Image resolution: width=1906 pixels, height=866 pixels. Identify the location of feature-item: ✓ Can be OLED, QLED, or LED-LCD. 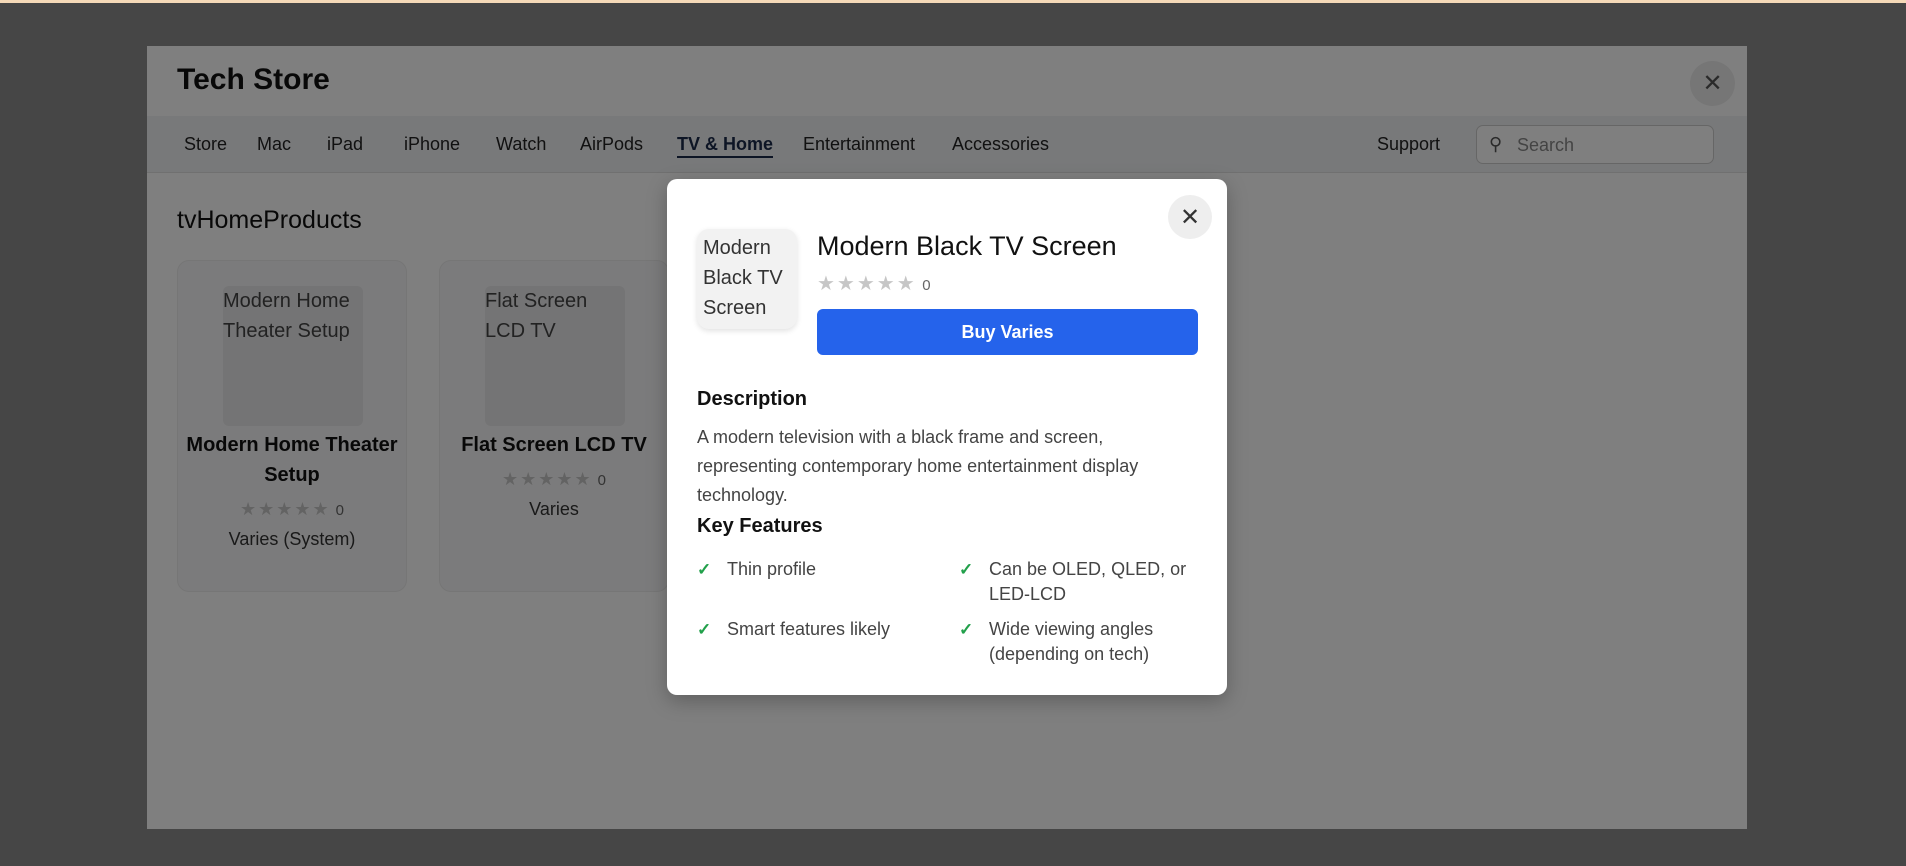
(1074, 582).